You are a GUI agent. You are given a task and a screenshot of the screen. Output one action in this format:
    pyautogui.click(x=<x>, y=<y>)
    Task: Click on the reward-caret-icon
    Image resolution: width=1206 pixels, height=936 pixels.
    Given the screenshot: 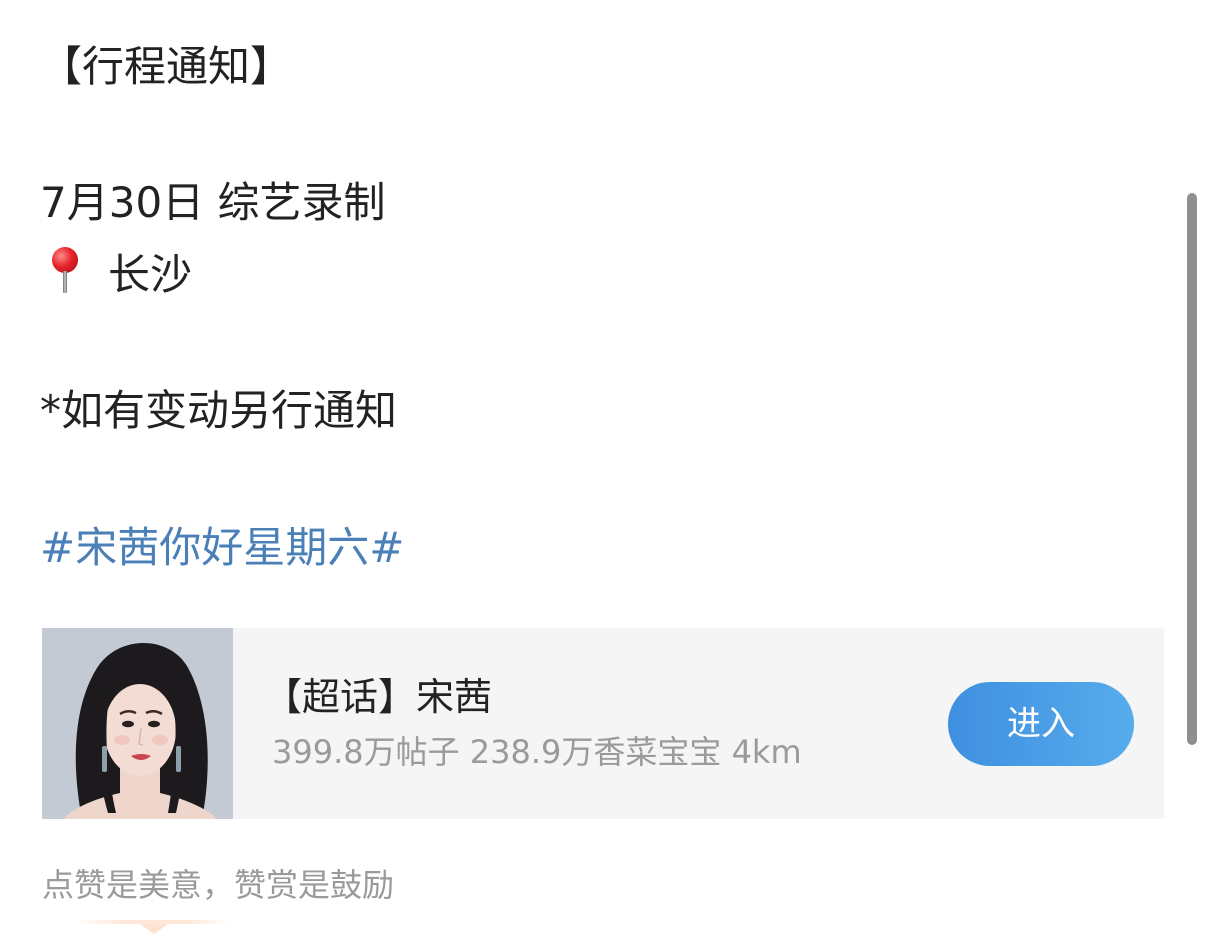 What is the action you would take?
    pyautogui.click(x=155, y=928)
    